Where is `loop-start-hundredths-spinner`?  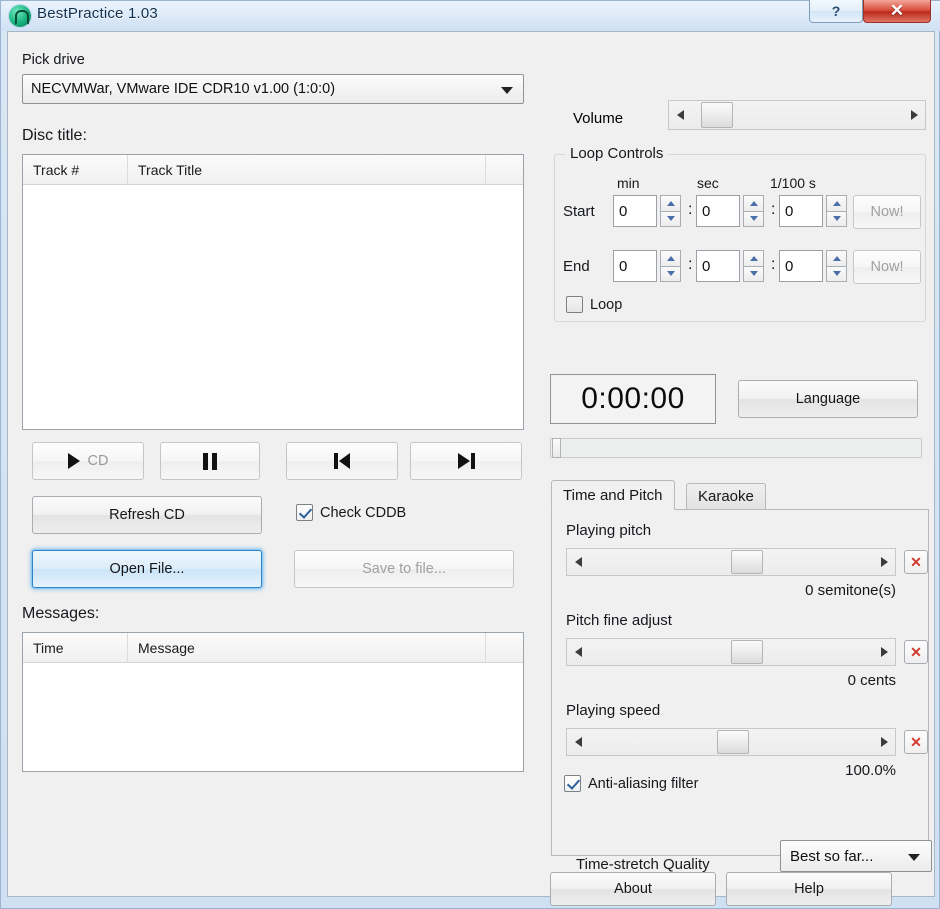
loop-start-hundredths-spinner is located at coordinates (813, 211).